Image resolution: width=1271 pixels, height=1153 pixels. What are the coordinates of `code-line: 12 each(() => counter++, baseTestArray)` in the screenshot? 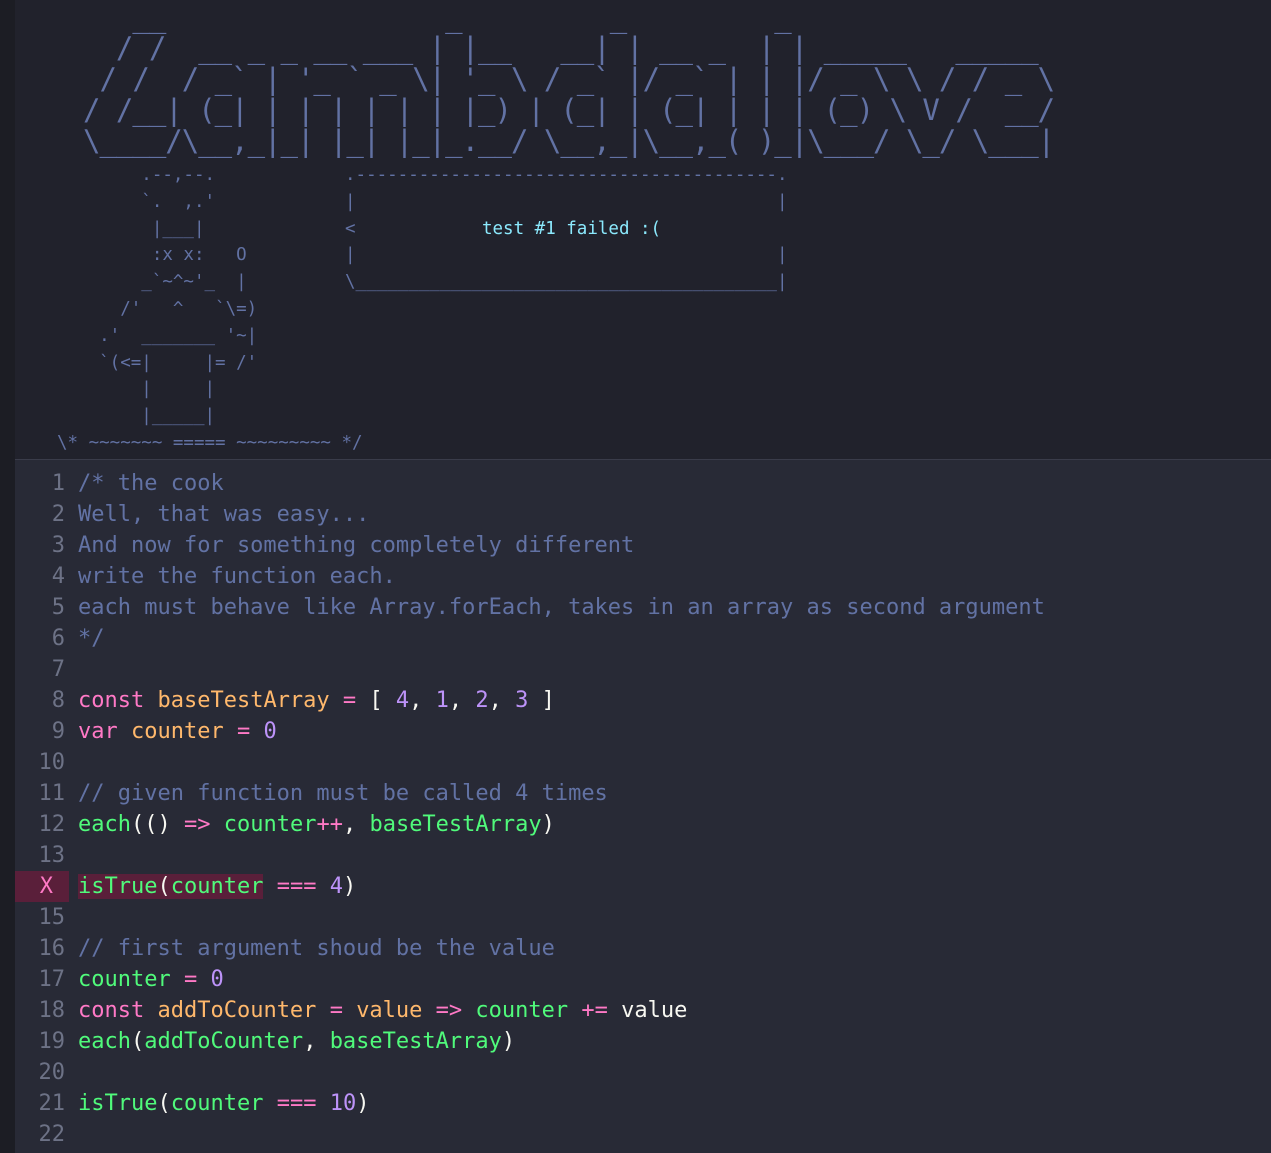 It's located at (643, 824).